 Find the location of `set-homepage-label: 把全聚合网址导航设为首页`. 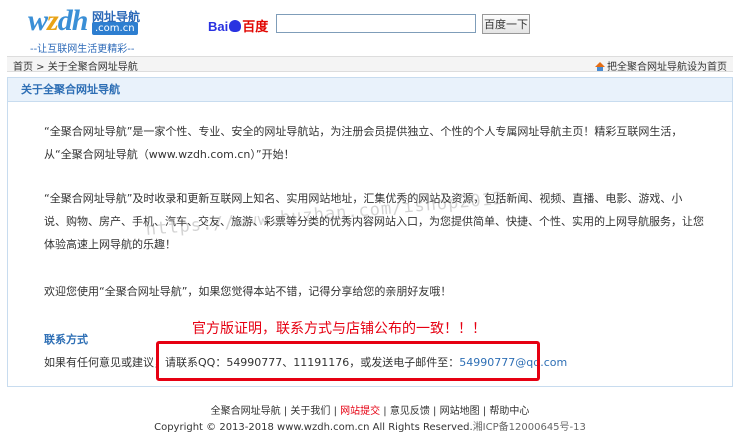

set-homepage-label: 把全聚合网址导航设为首页 is located at coordinates (667, 67).